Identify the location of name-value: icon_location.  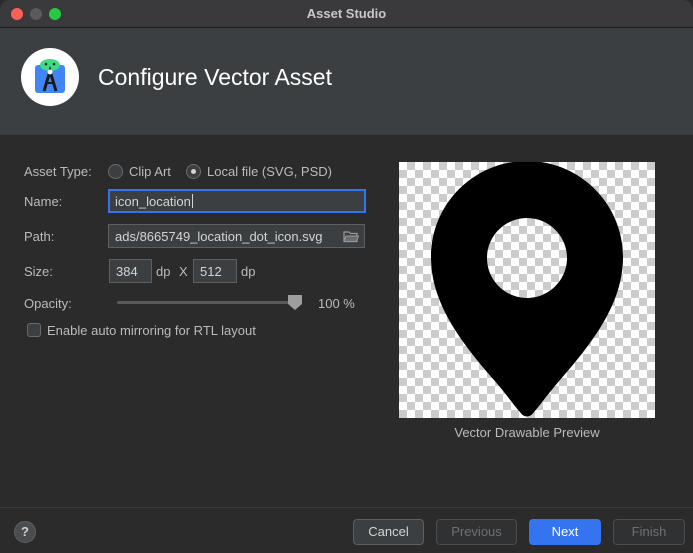
(153, 201).